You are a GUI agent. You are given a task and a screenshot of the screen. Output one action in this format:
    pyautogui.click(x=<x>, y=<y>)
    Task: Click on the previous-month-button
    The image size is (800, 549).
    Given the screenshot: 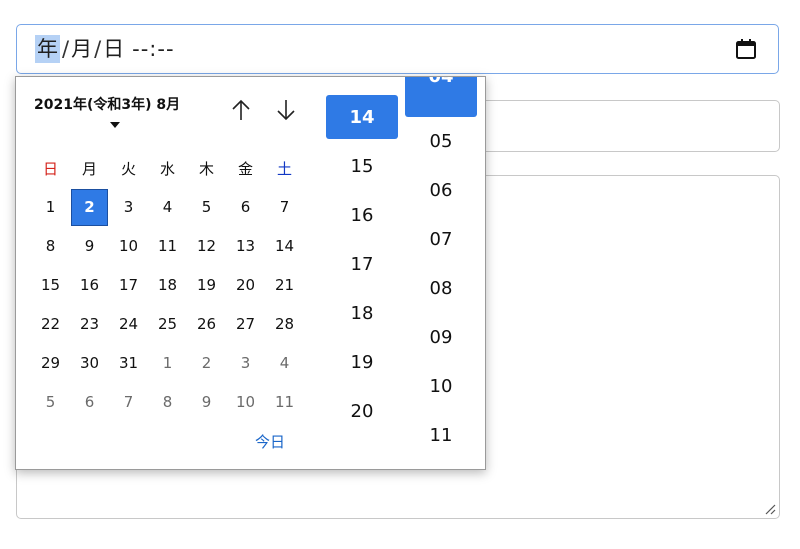 What is the action you would take?
    pyautogui.click(x=241, y=110)
    